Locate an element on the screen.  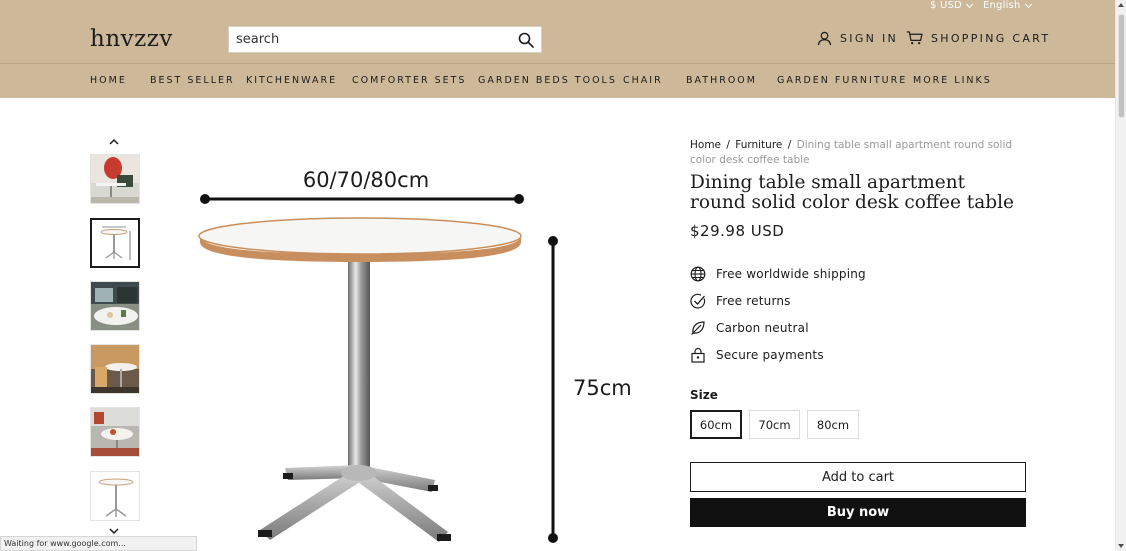
search-icon is located at coordinates (526, 40).